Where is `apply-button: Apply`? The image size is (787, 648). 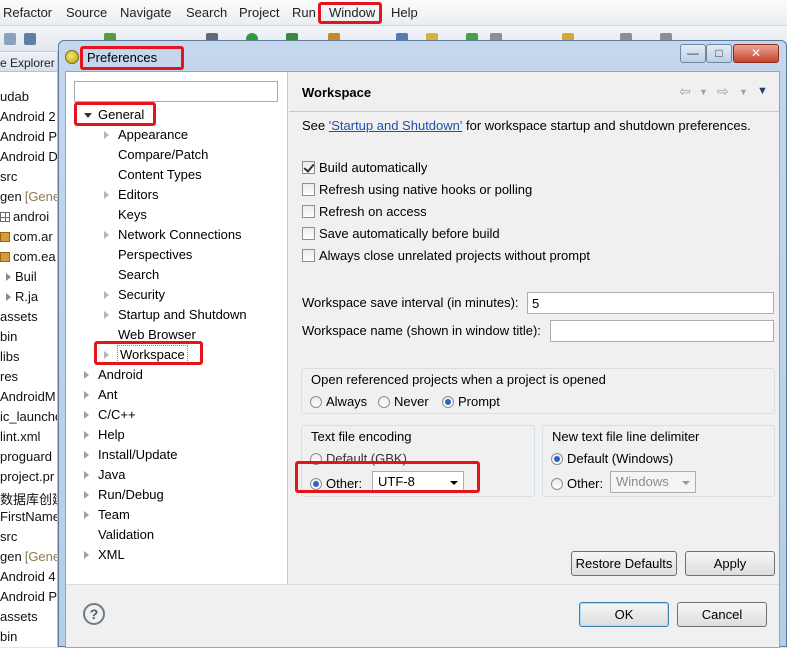 apply-button: Apply is located at coordinates (730, 563).